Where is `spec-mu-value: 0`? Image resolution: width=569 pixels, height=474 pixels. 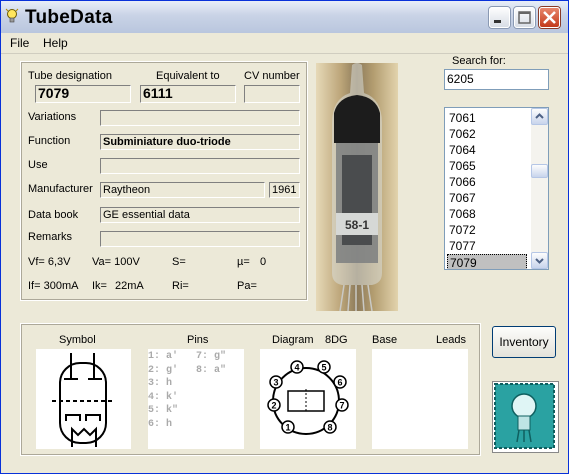
spec-mu-value: 0 is located at coordinates (263, 262).